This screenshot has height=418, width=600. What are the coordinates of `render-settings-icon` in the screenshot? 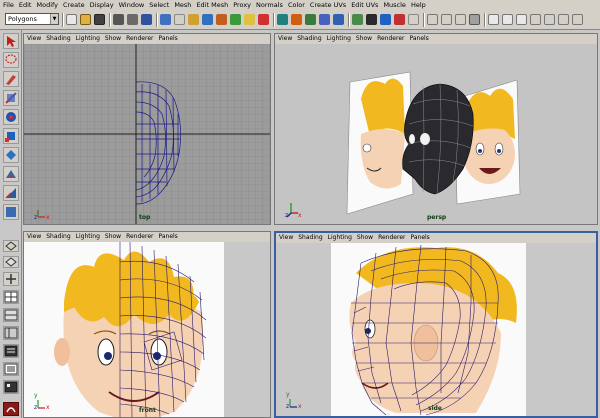 It's located at (399, 19).